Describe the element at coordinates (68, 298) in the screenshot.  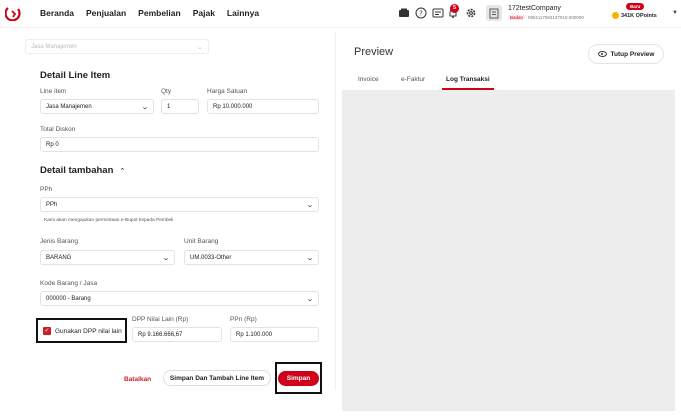
I see `kode-barang-value: 000000 - Barang` at that location.